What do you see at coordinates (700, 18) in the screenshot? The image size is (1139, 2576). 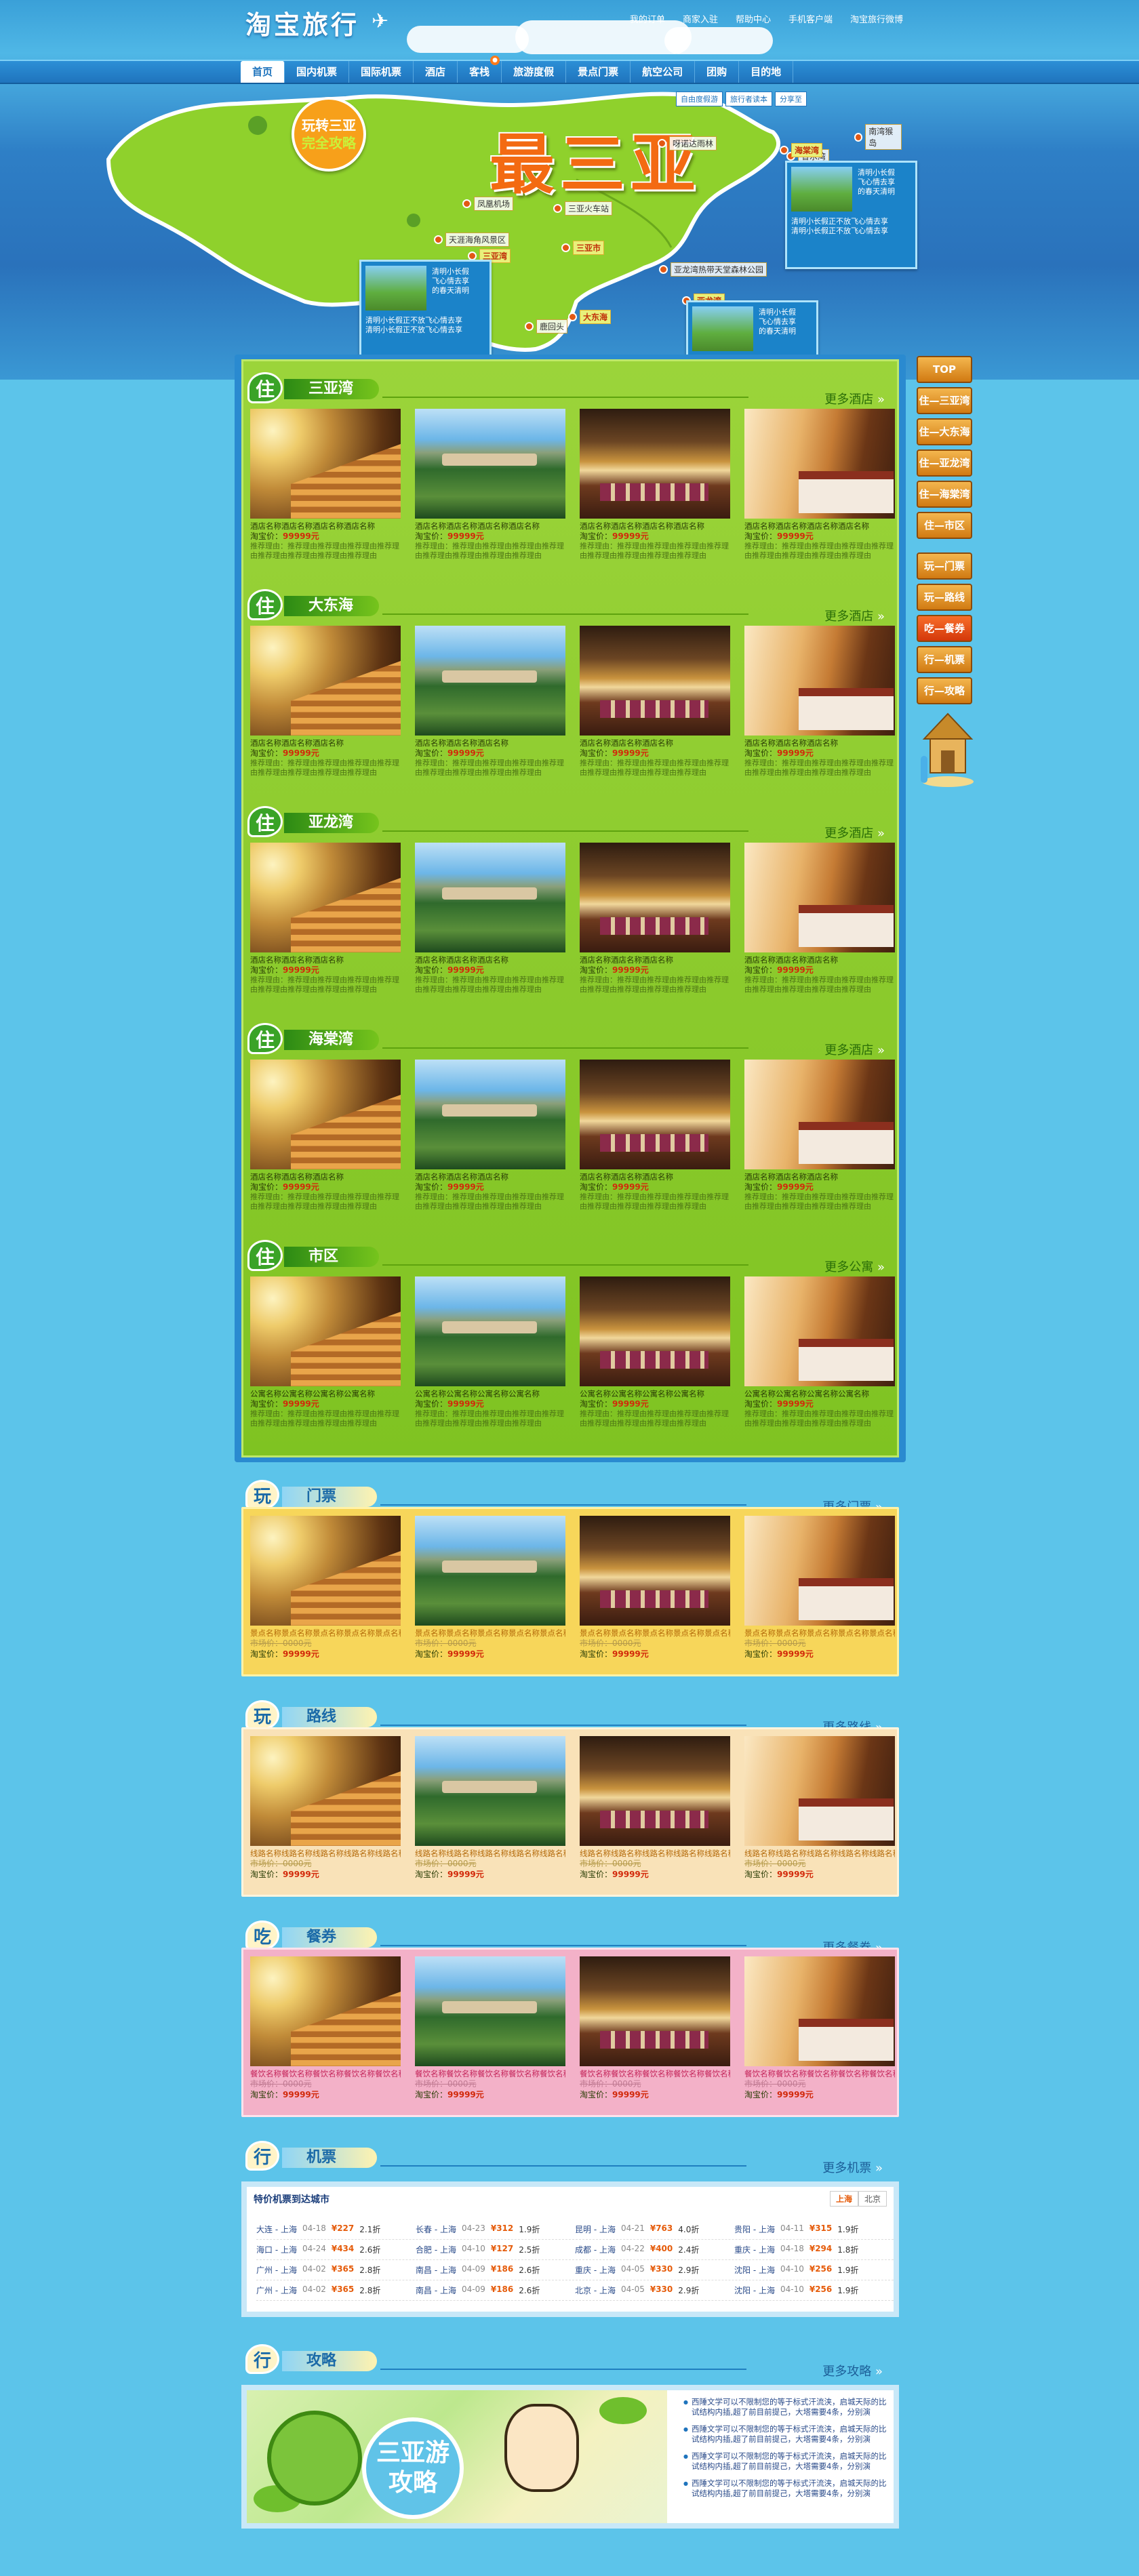 I see `merchant-link: 商家入驻` at bounding box center [700, 18].